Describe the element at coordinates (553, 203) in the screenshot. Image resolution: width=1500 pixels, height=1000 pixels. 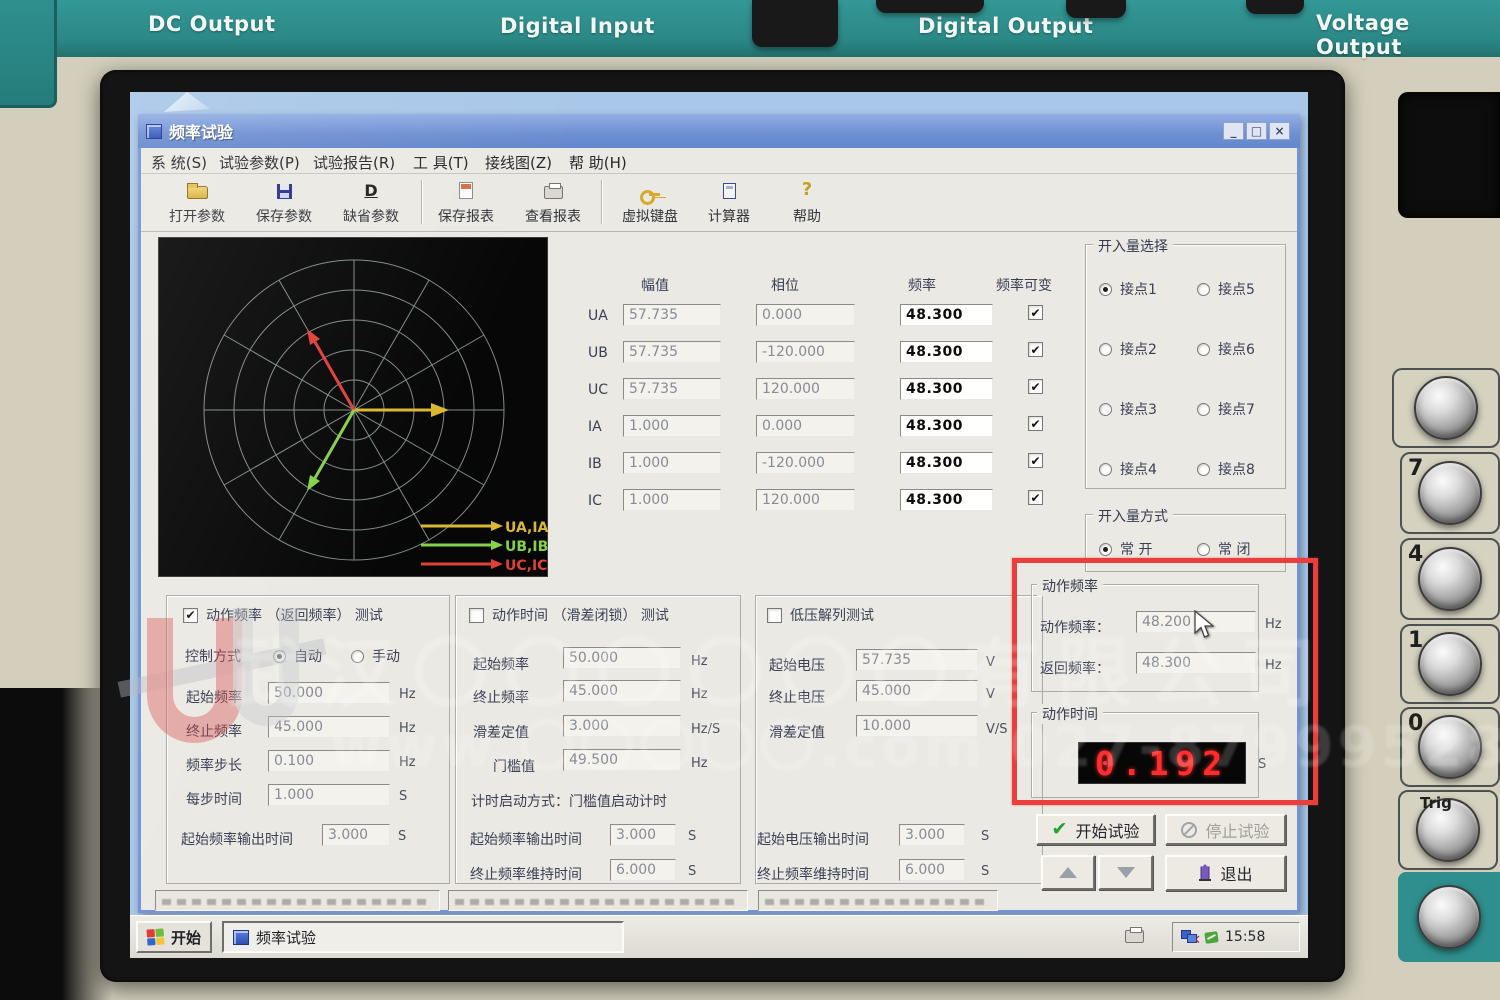
I see `toolbar-view-report: 查看报表` at that location.